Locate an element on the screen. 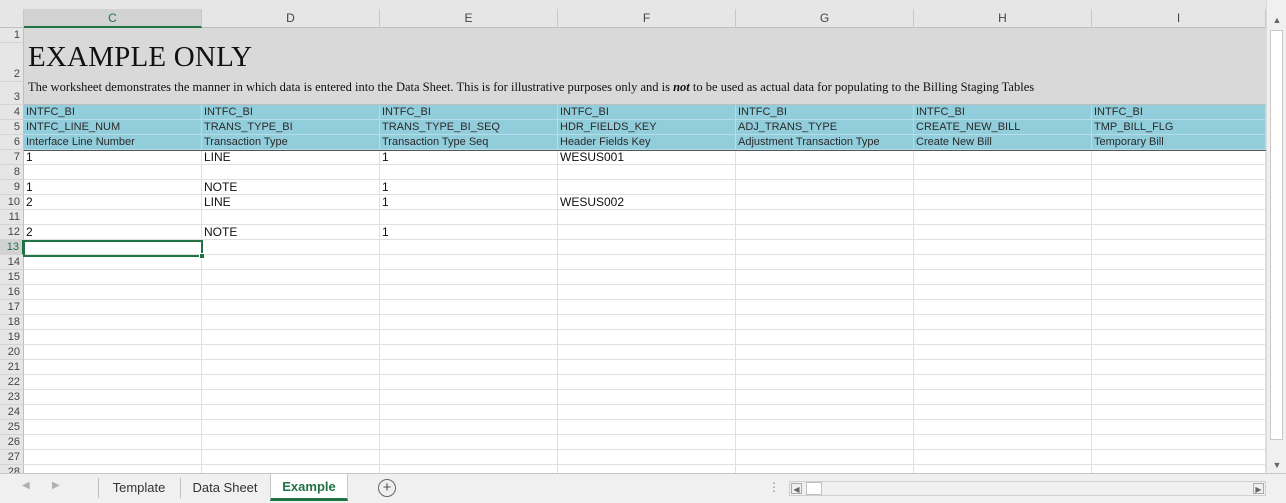  row-header: 28 is located at coordinates (12, 469).